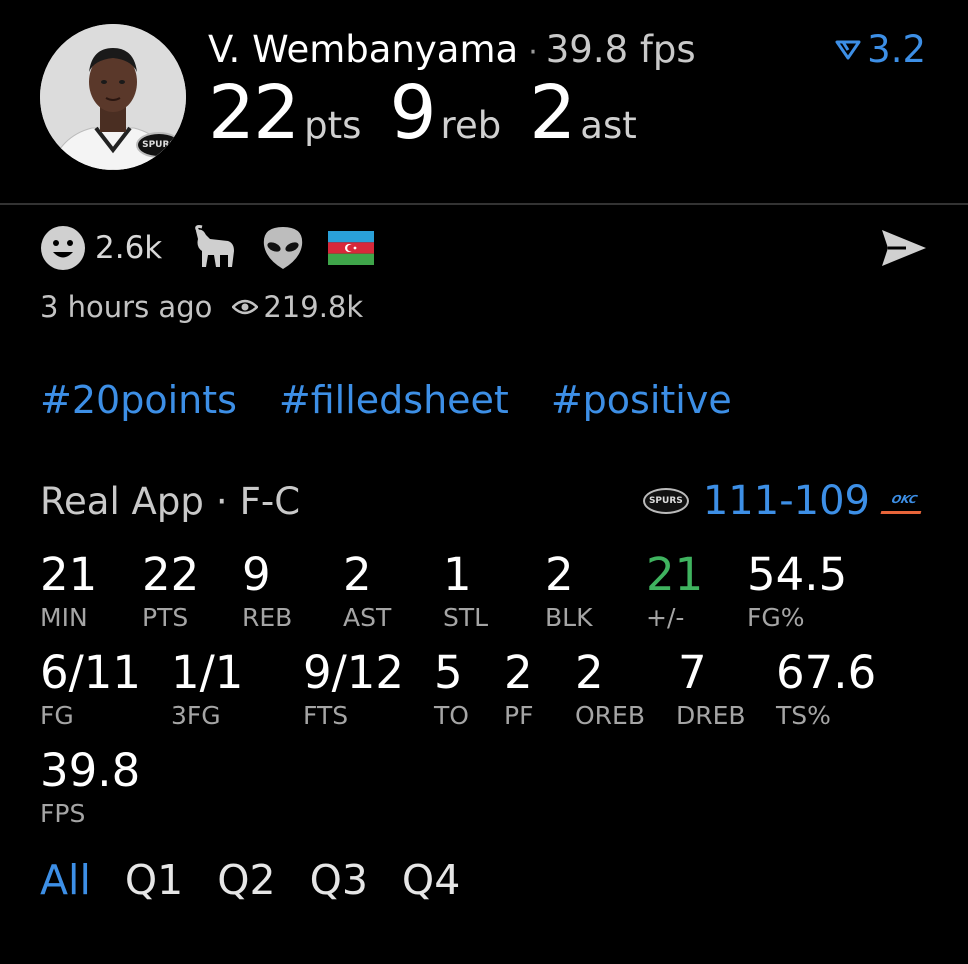  I want to click on smile-icon, so click(63, 248).